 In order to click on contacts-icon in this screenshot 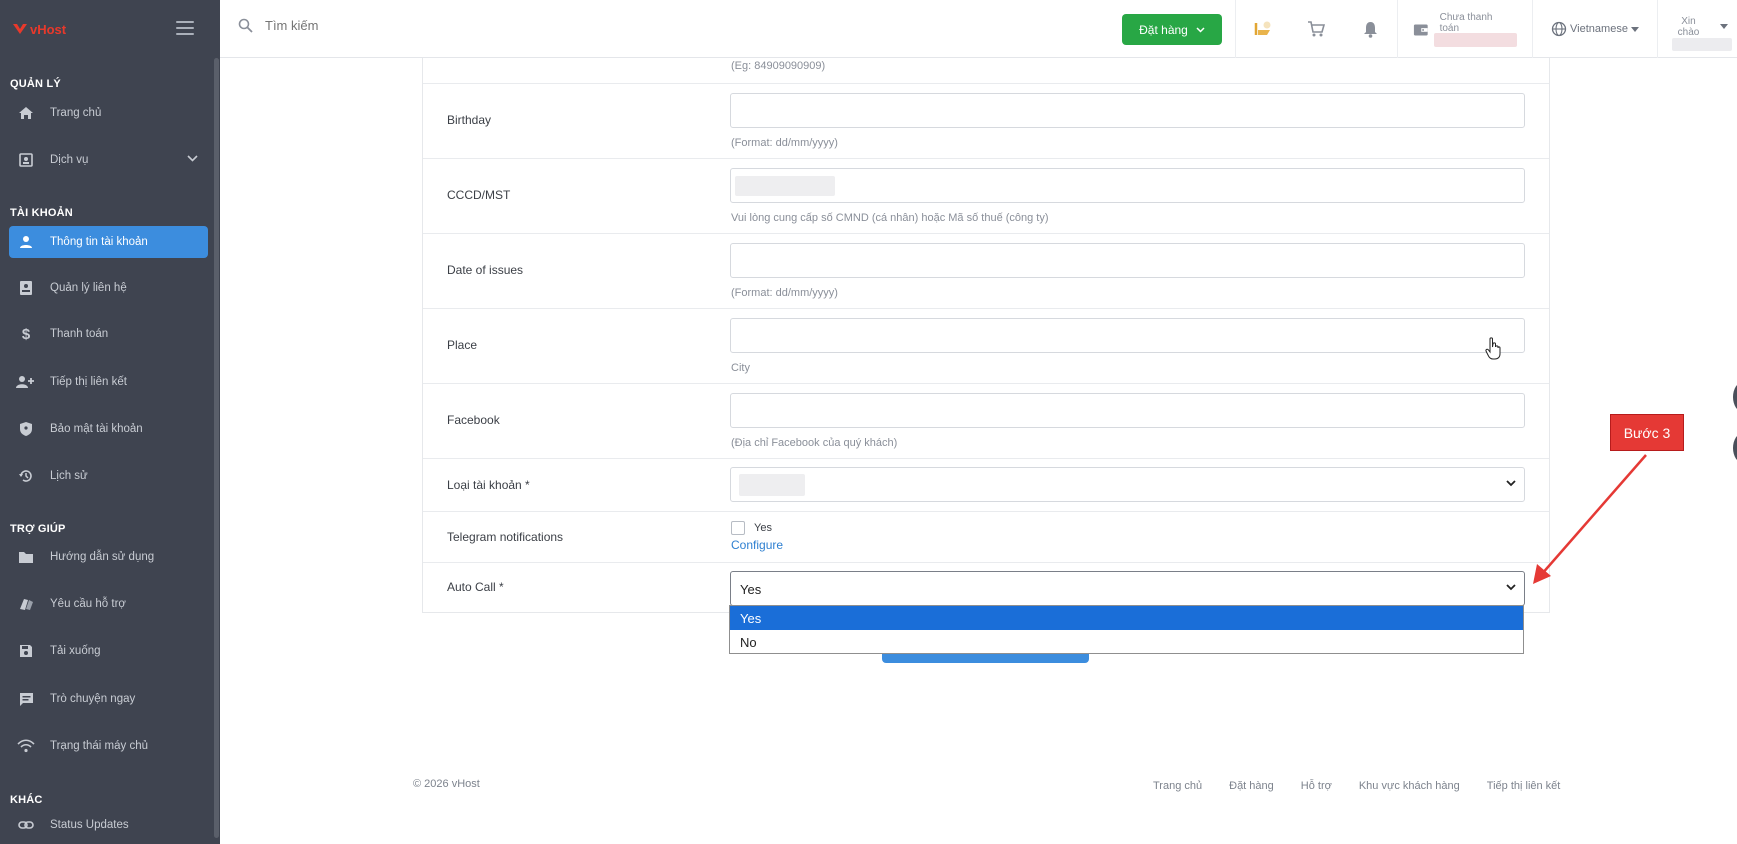, I will do `click(26, 288)`.